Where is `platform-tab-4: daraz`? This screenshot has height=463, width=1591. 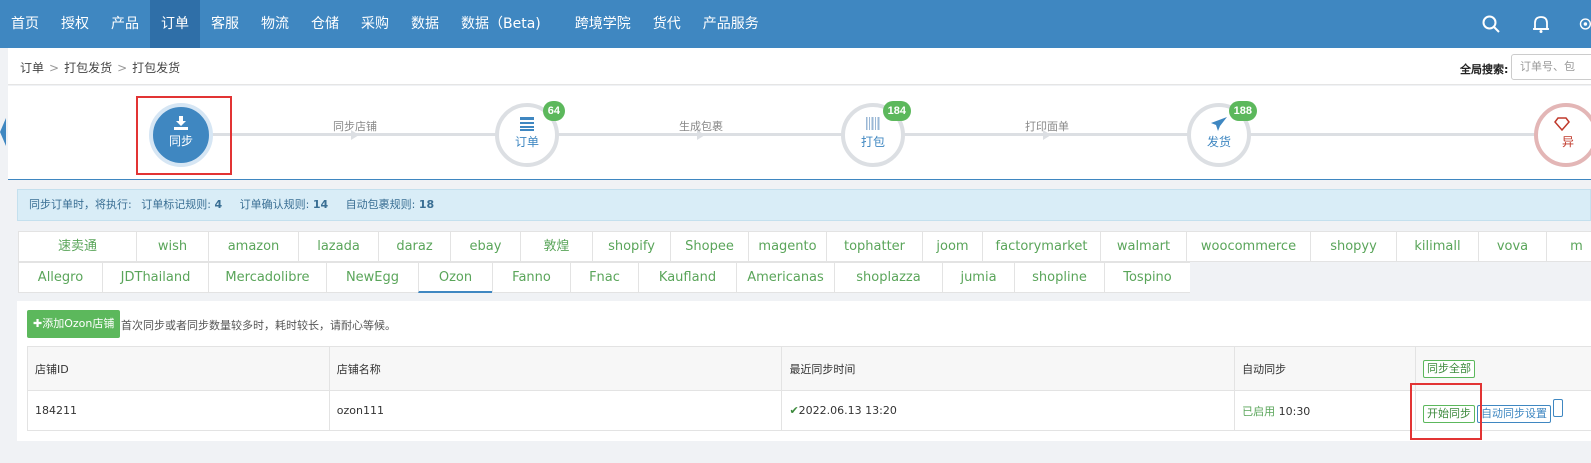
platform-tab-4: daraz is located at coordinates (414, 246).